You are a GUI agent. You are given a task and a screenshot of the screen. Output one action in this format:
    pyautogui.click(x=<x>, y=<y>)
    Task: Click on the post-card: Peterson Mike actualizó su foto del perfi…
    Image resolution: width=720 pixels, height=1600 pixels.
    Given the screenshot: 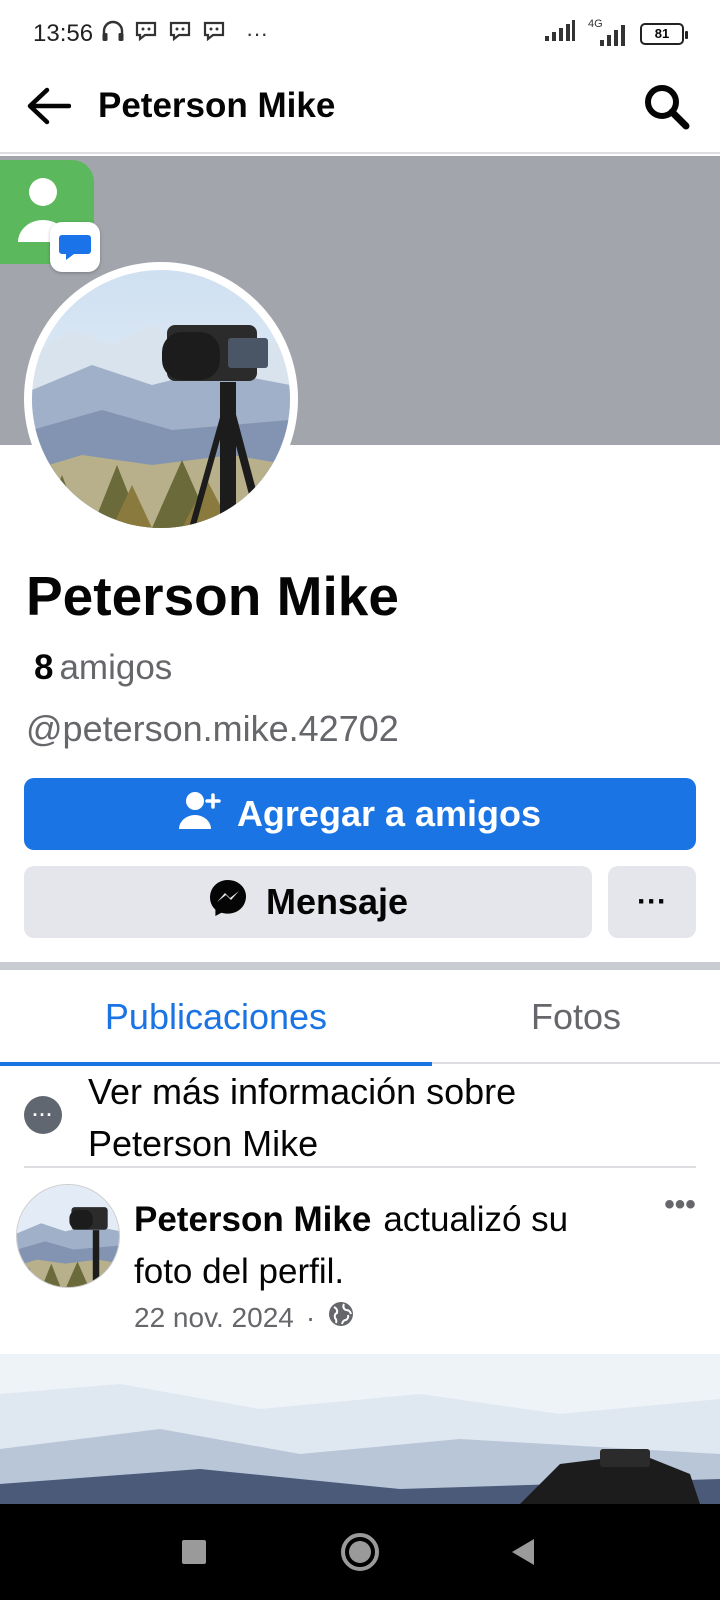 What is the action you would take?
    pyautogui.click(x=360, y=1261)
    